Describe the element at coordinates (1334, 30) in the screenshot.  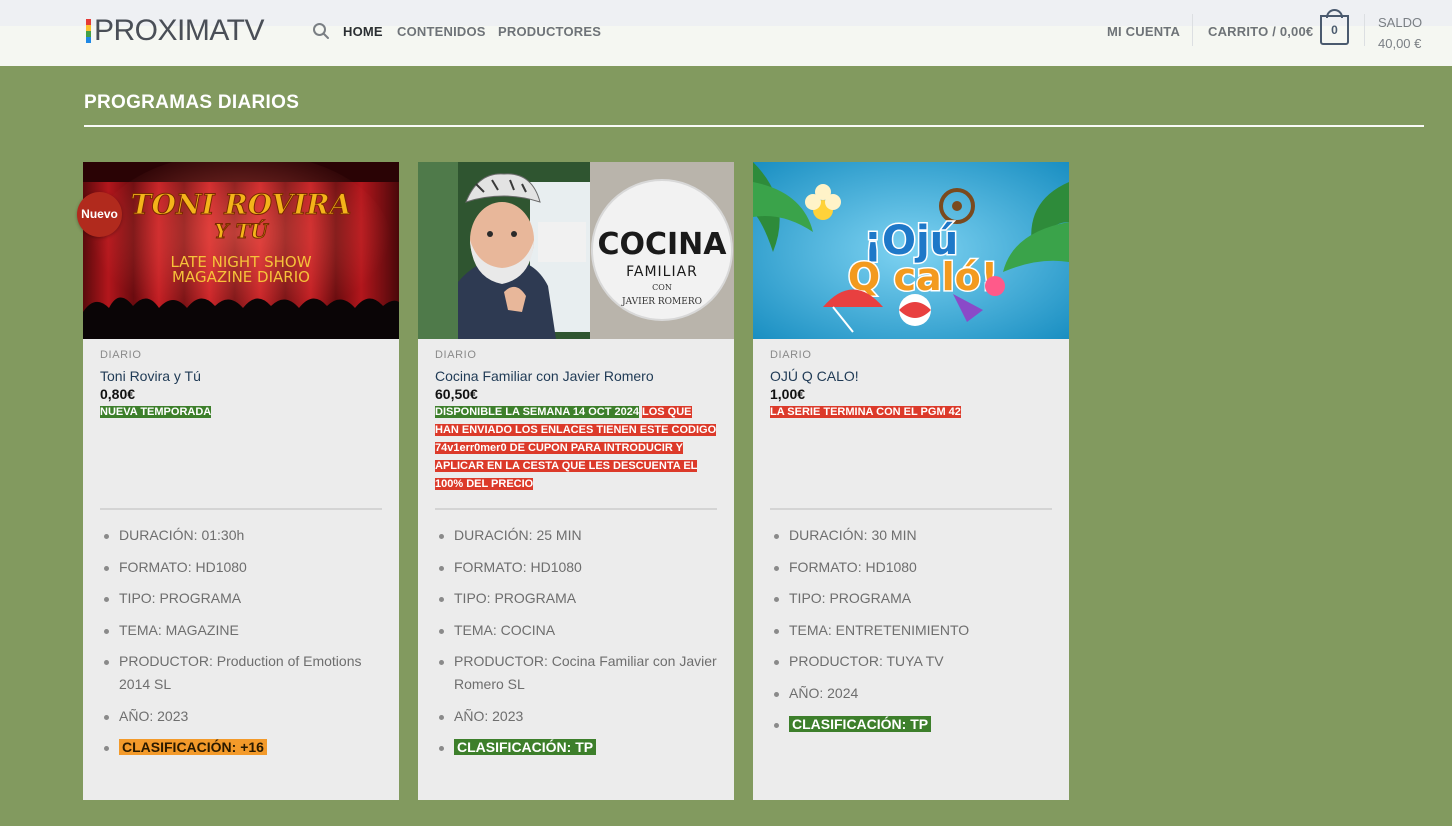
I see `cart-count-icon: 0` at that location.